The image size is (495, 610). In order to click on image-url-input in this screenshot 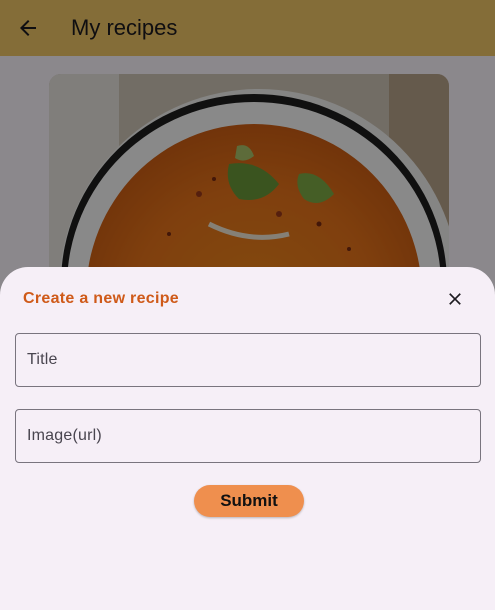, I will do `click(248, 436)`.